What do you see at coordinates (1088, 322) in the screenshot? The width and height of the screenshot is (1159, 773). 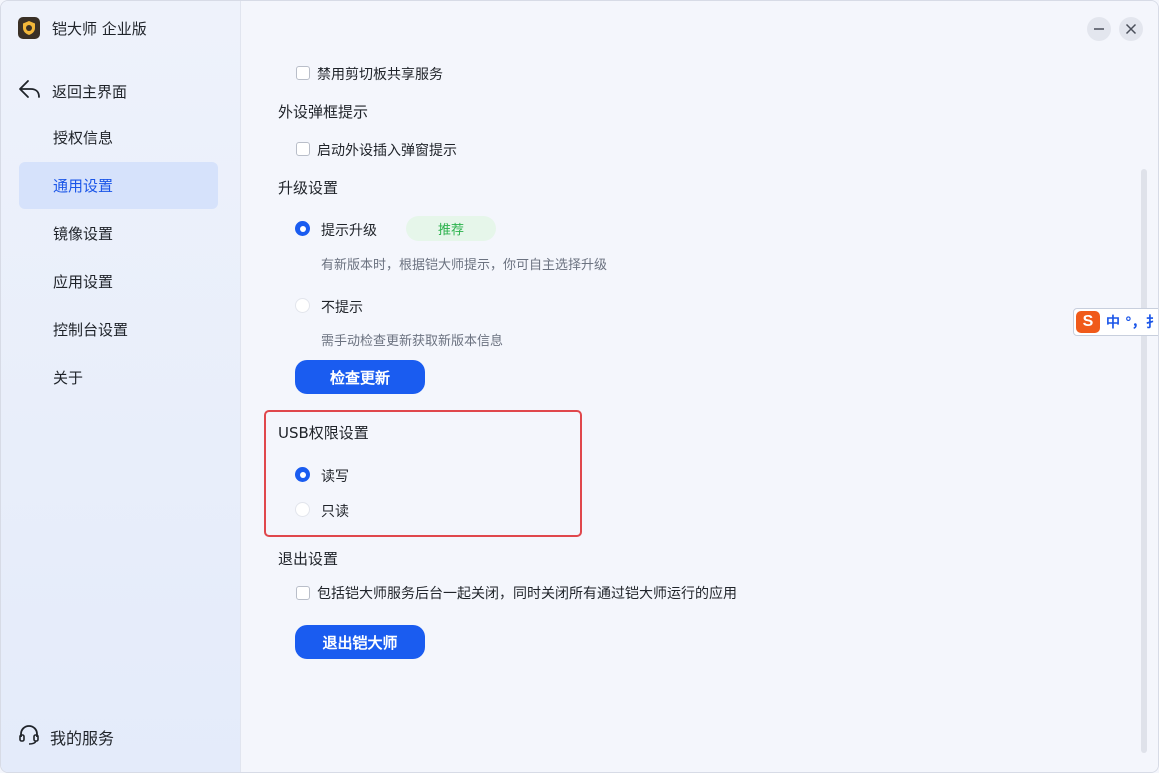 I see `sogou-logo-icon: S` at bounding box center [1088, 322].